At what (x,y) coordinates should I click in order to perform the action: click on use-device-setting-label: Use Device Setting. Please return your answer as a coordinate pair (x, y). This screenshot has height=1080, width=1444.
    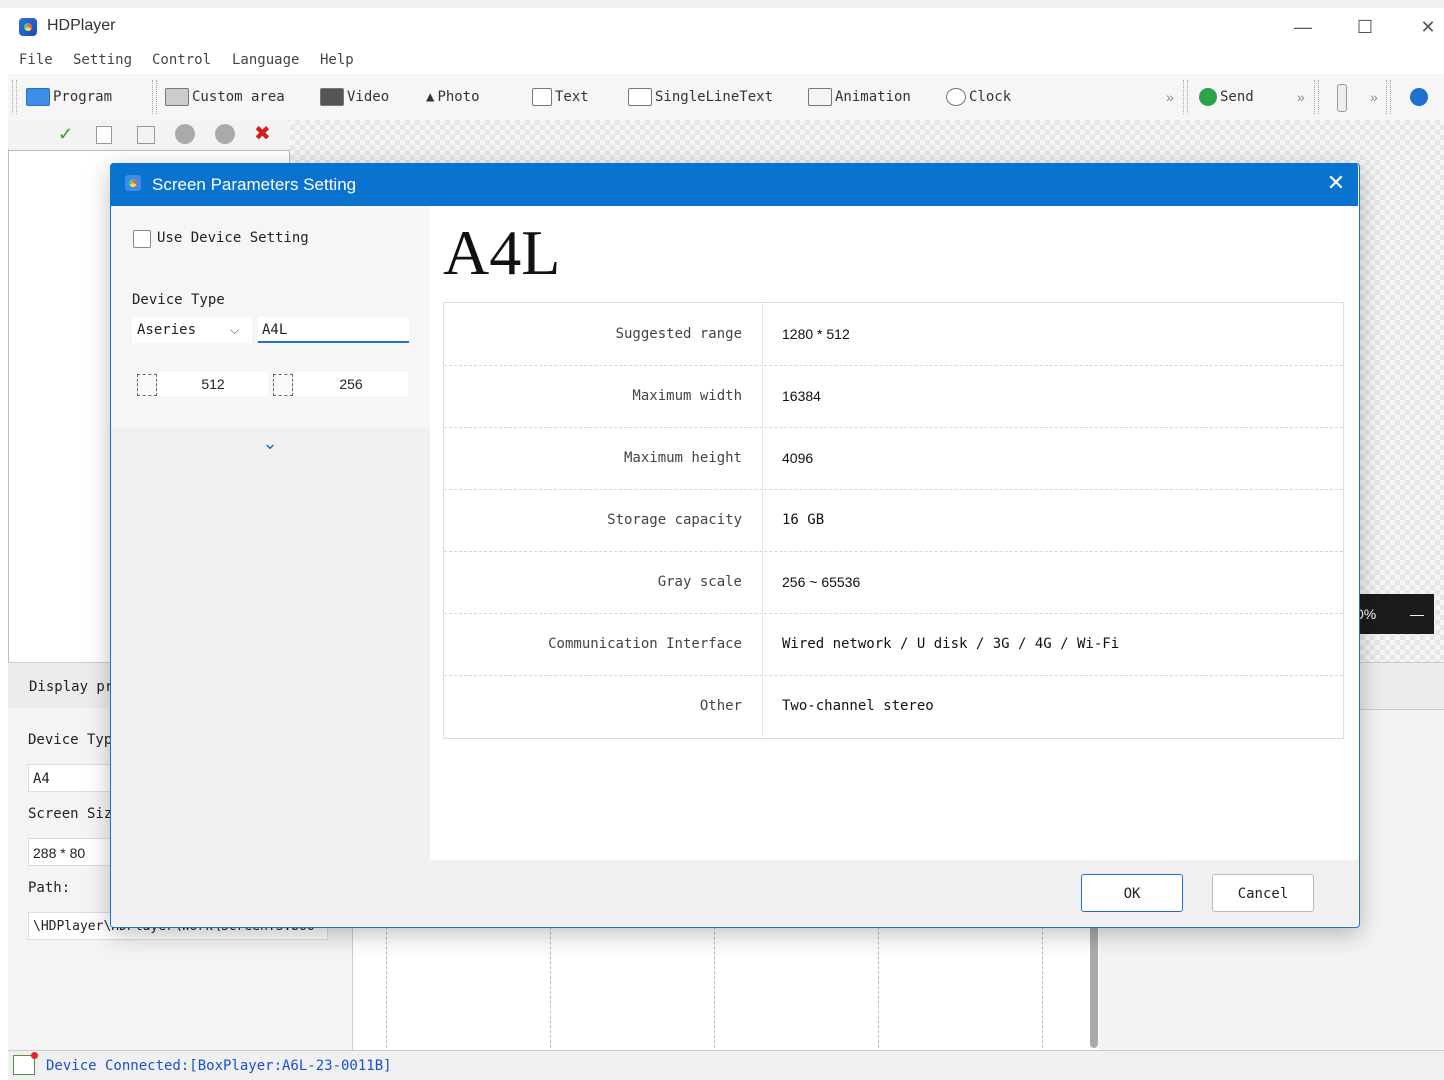
    Looking at the image, I should click on (233, 238).